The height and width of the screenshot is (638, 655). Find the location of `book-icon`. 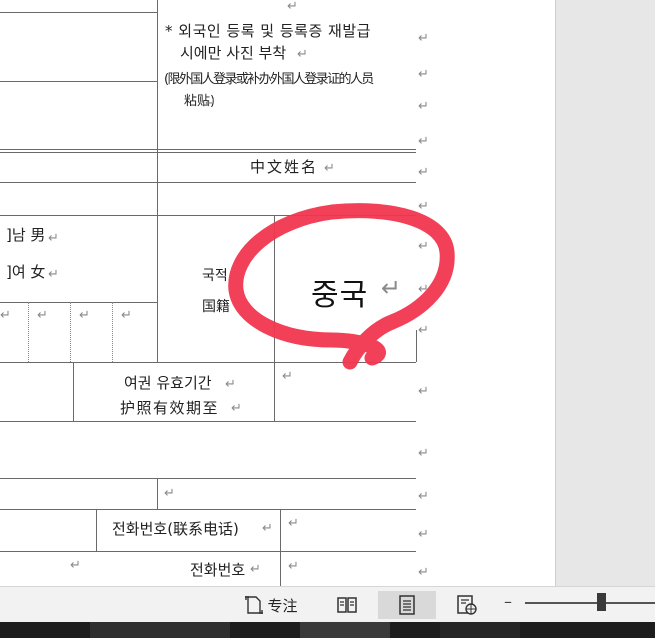

book-icon is located at coordinates (347, 605).